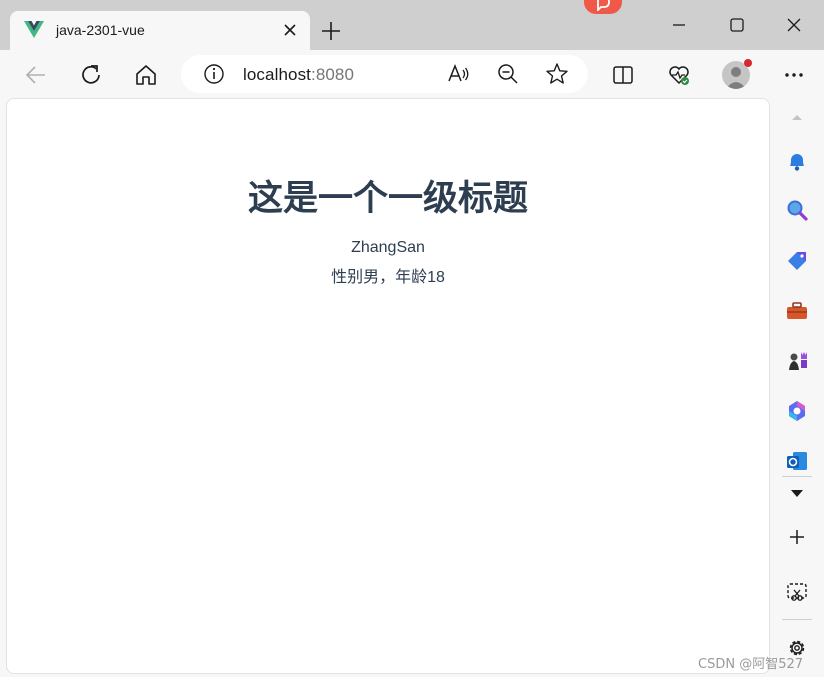  Describe the element at coordinates (797, 493) in the screenshot. I see `expand-icon` at that location.